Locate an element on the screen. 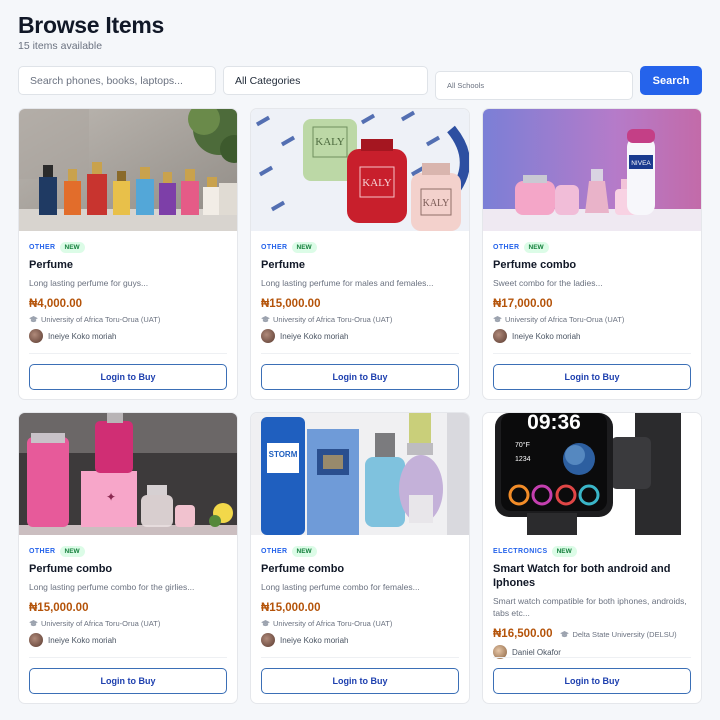 The width and height of the screenshot is (720, 720). product-image is located at coordinates (128, 170).